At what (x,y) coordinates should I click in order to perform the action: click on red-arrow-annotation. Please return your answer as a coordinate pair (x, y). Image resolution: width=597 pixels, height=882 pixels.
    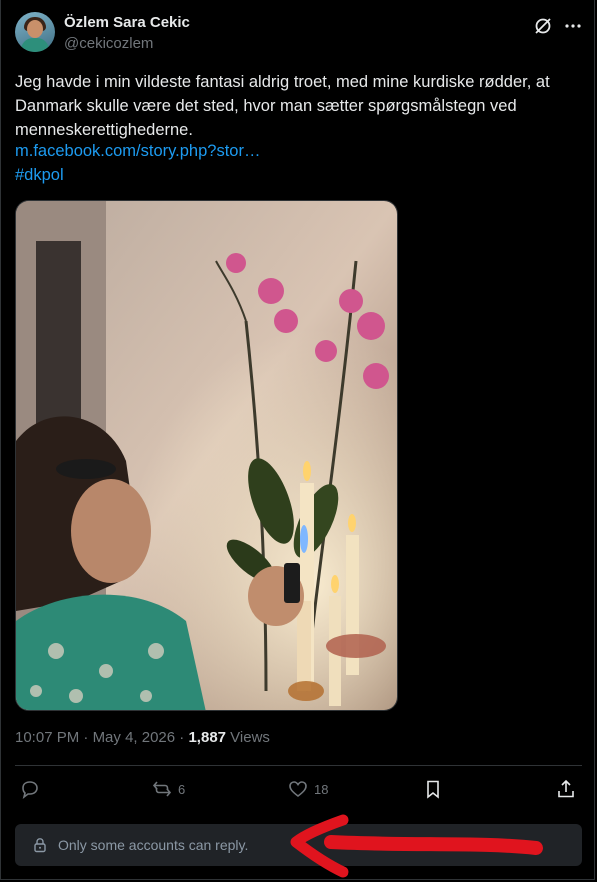
    Looking at the image, I should click on (416, 846).